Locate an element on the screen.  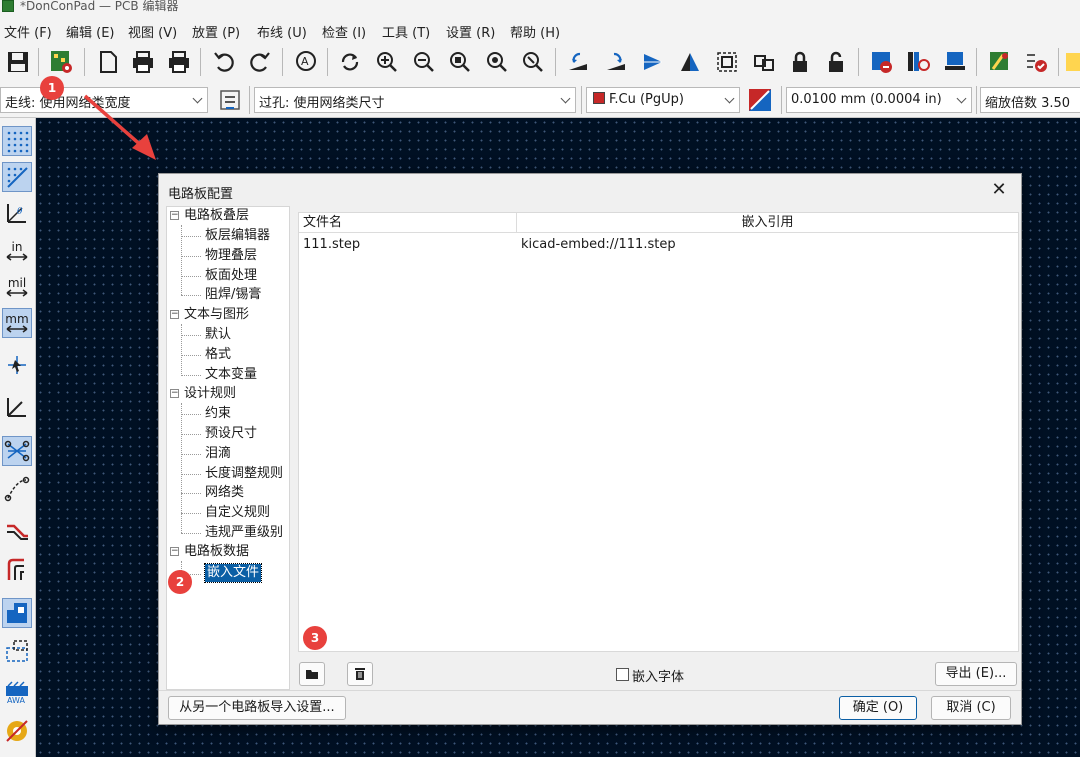
dialog-title: 电路板配置 is located at coordinates (201, 194).